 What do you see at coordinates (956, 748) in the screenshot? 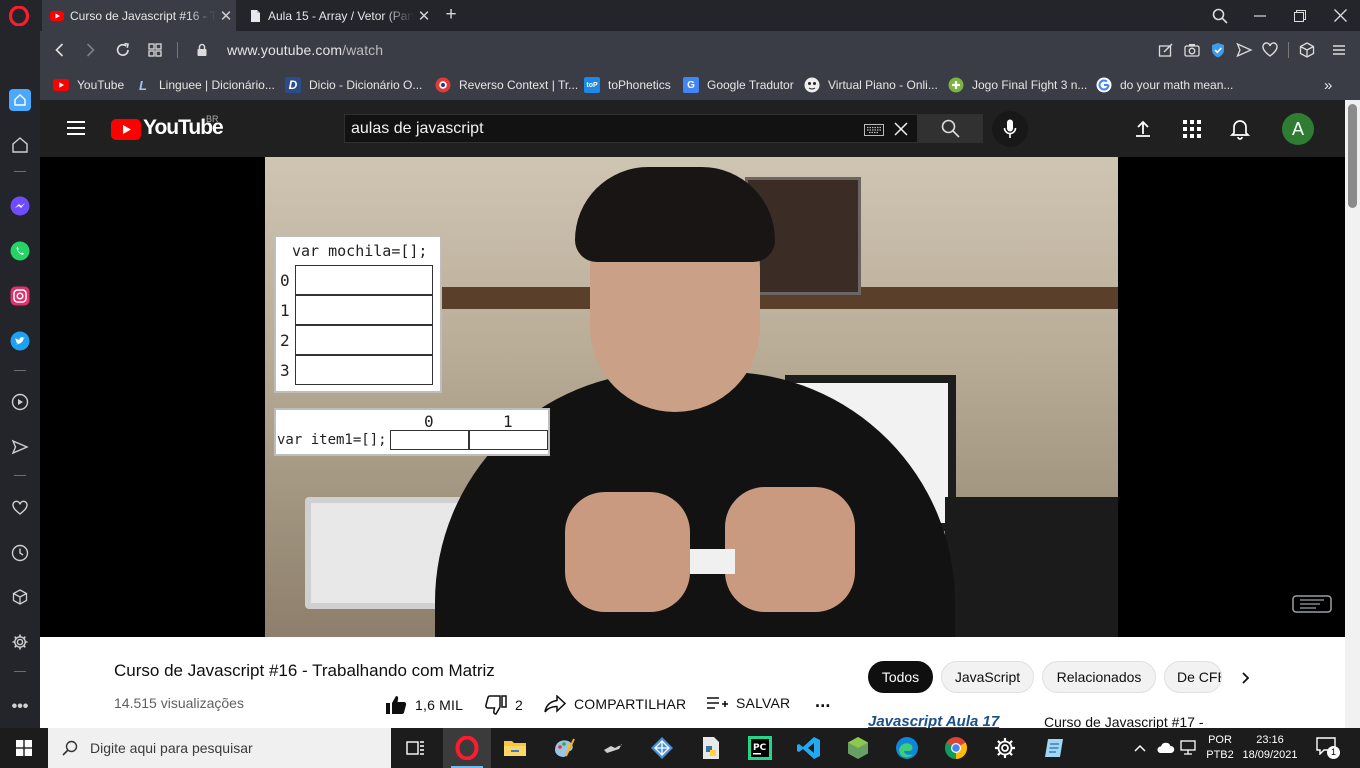
I see `taskbar-chrome` at bounding box center [956, 748].